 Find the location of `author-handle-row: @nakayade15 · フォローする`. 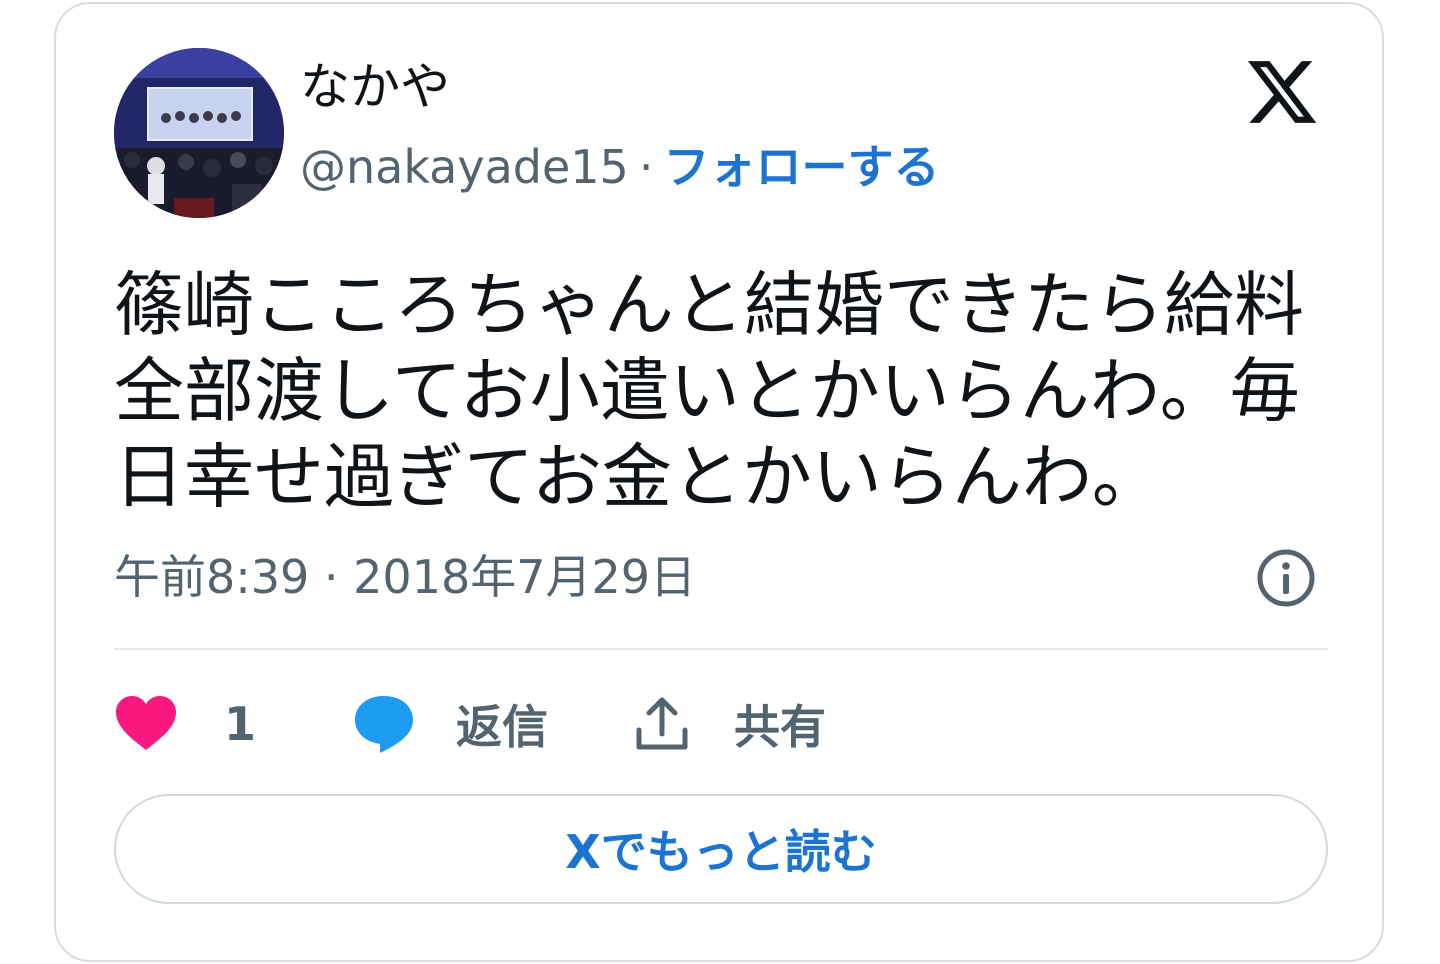

author-handle-row: @nakayade15 · フォローする is located at coordinates (619, 167).